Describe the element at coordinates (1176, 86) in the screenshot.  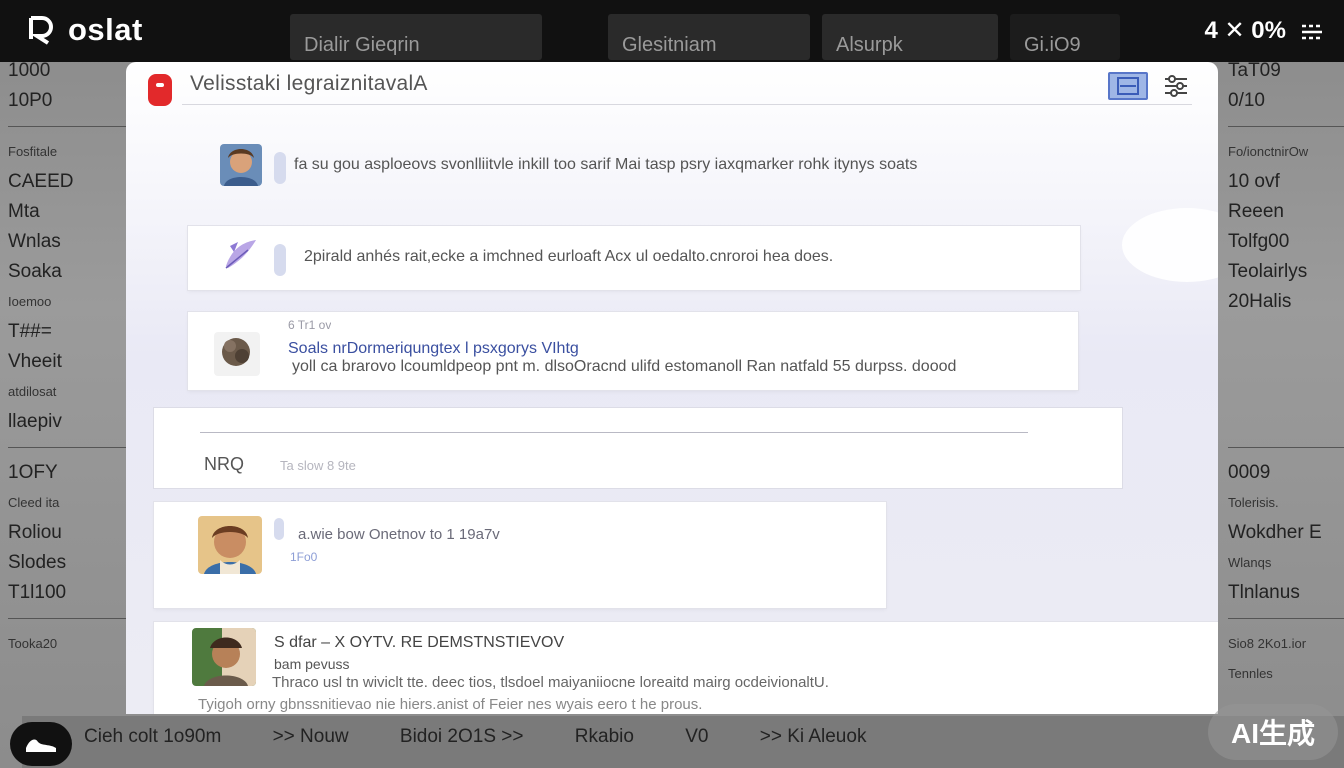
I see `settings-sliders-icon` at that location.